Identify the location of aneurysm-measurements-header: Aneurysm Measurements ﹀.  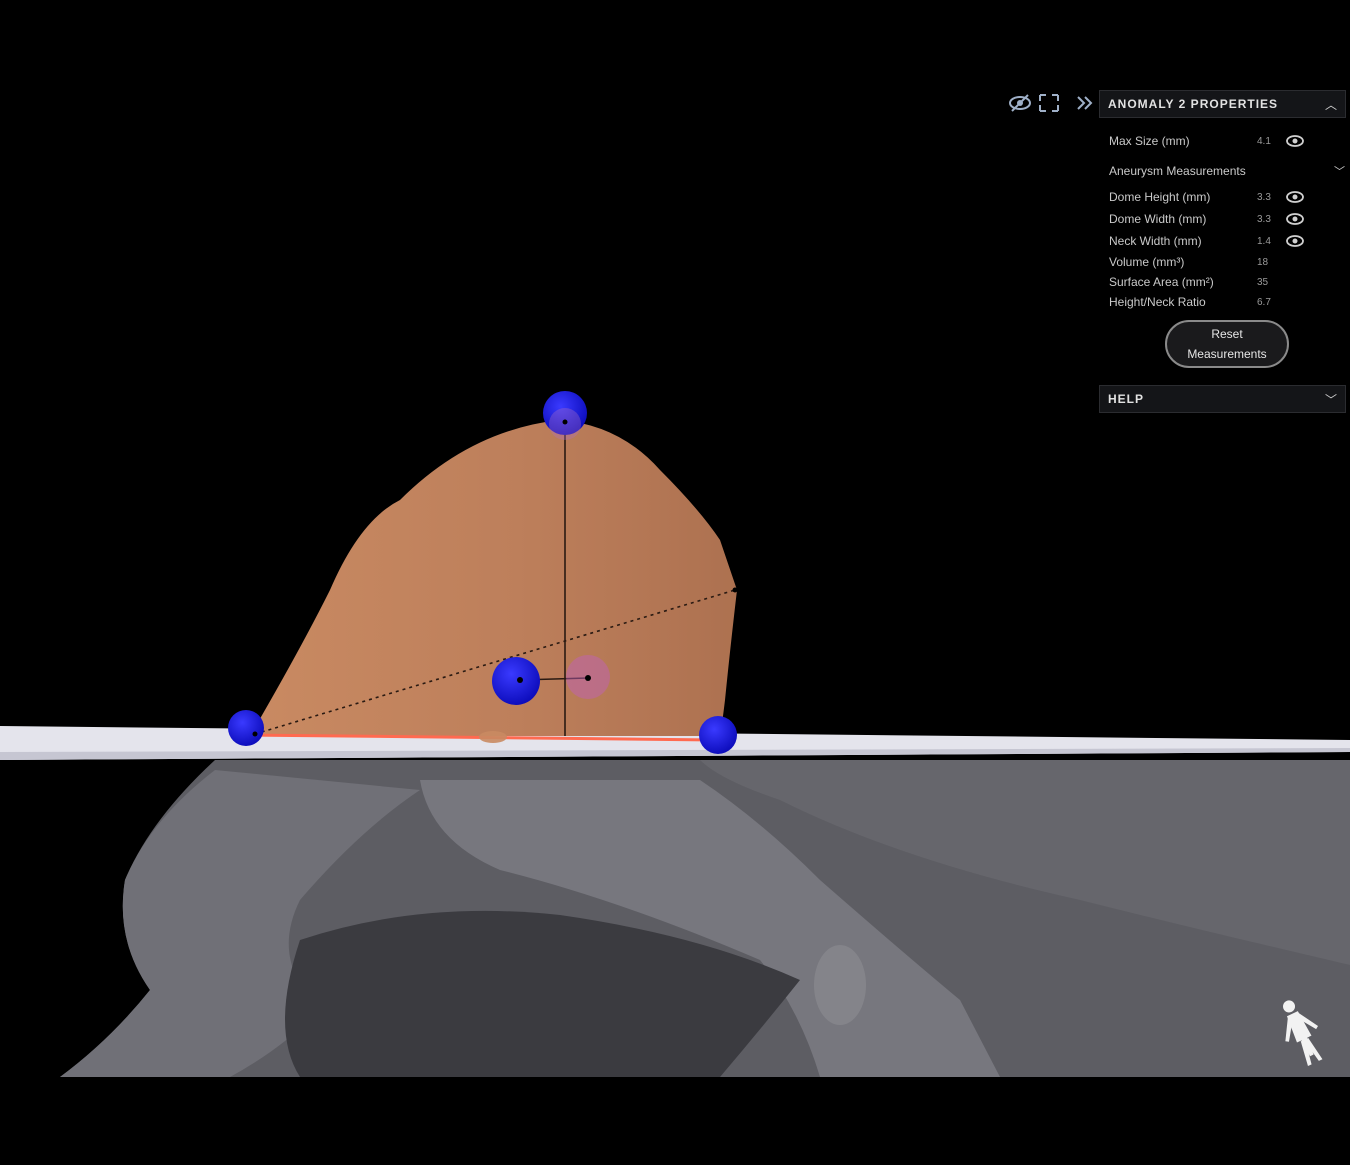
(1227, 171).